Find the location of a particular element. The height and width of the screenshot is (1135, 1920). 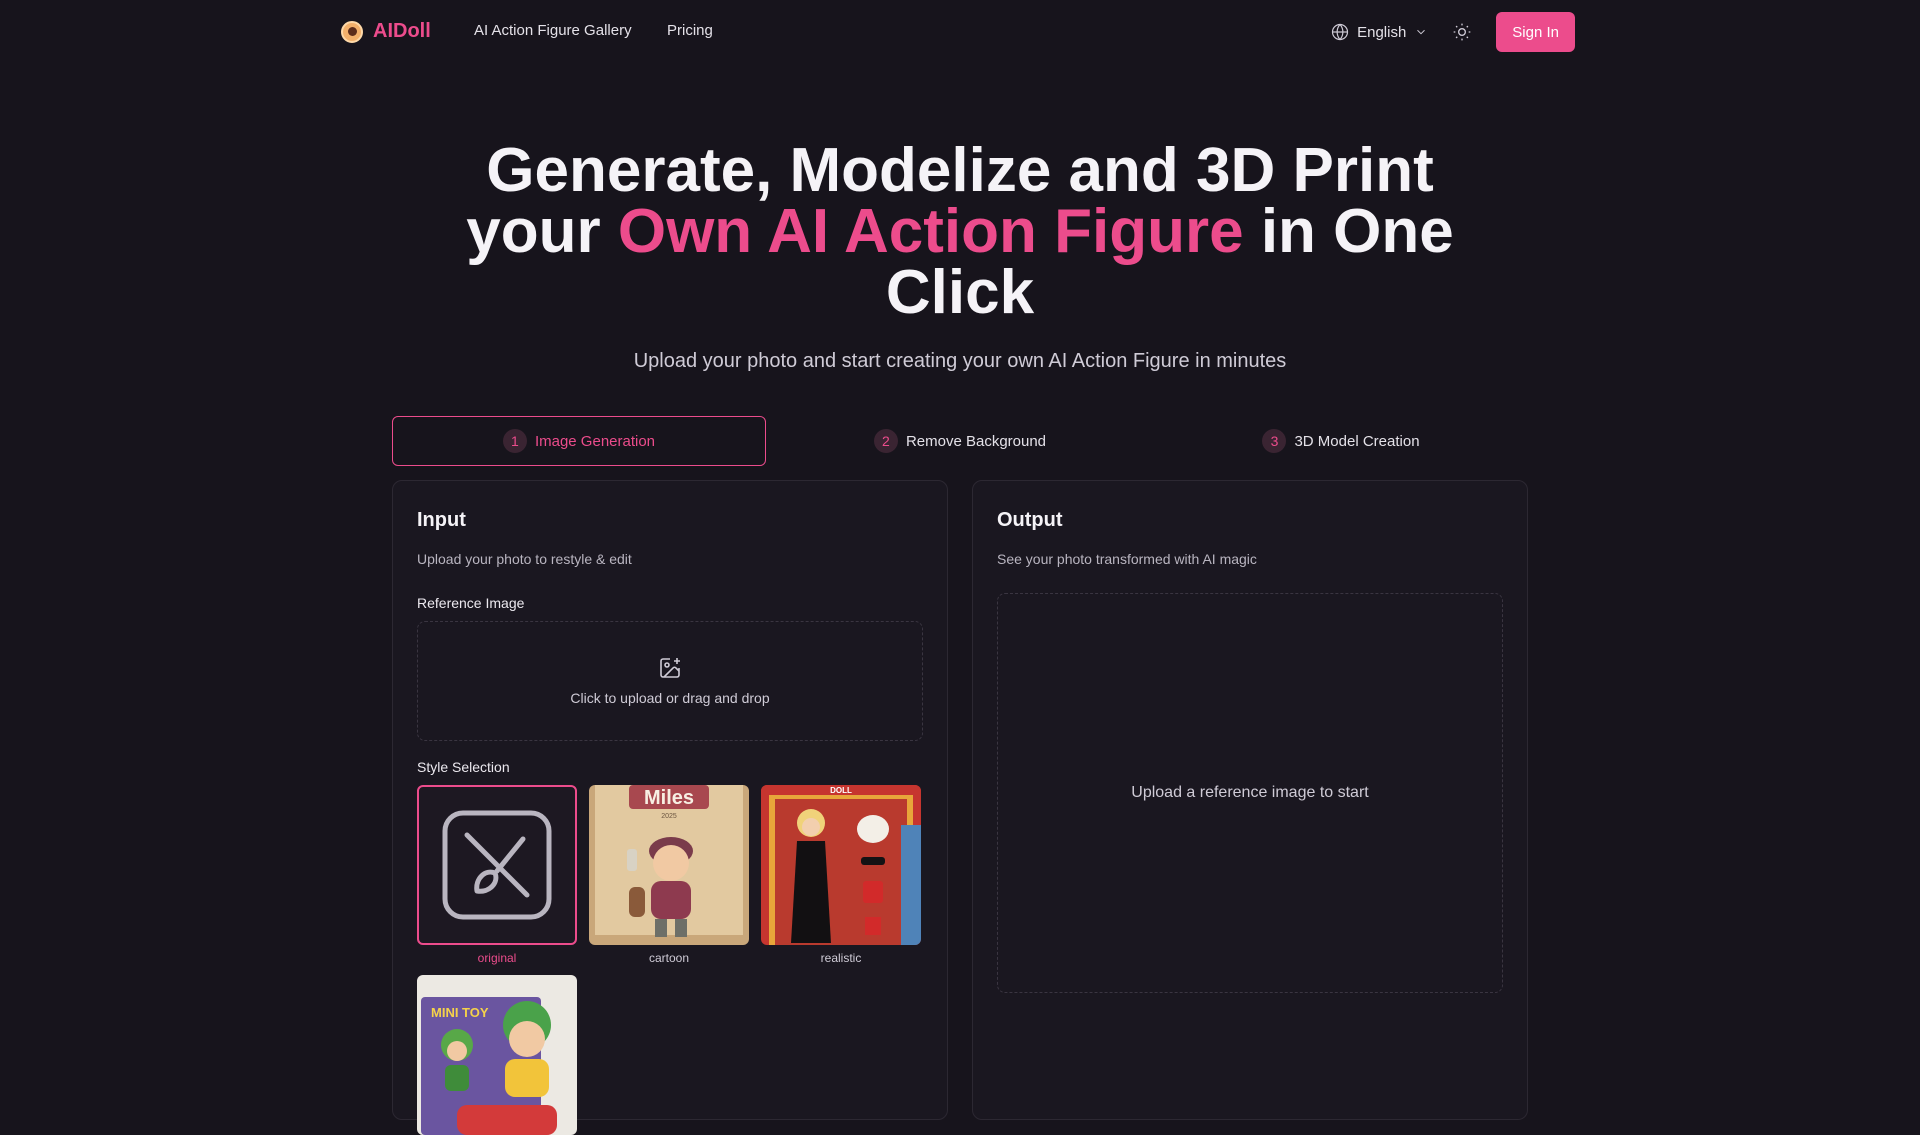

language-selector: English is located at coordinates (1379, 32).